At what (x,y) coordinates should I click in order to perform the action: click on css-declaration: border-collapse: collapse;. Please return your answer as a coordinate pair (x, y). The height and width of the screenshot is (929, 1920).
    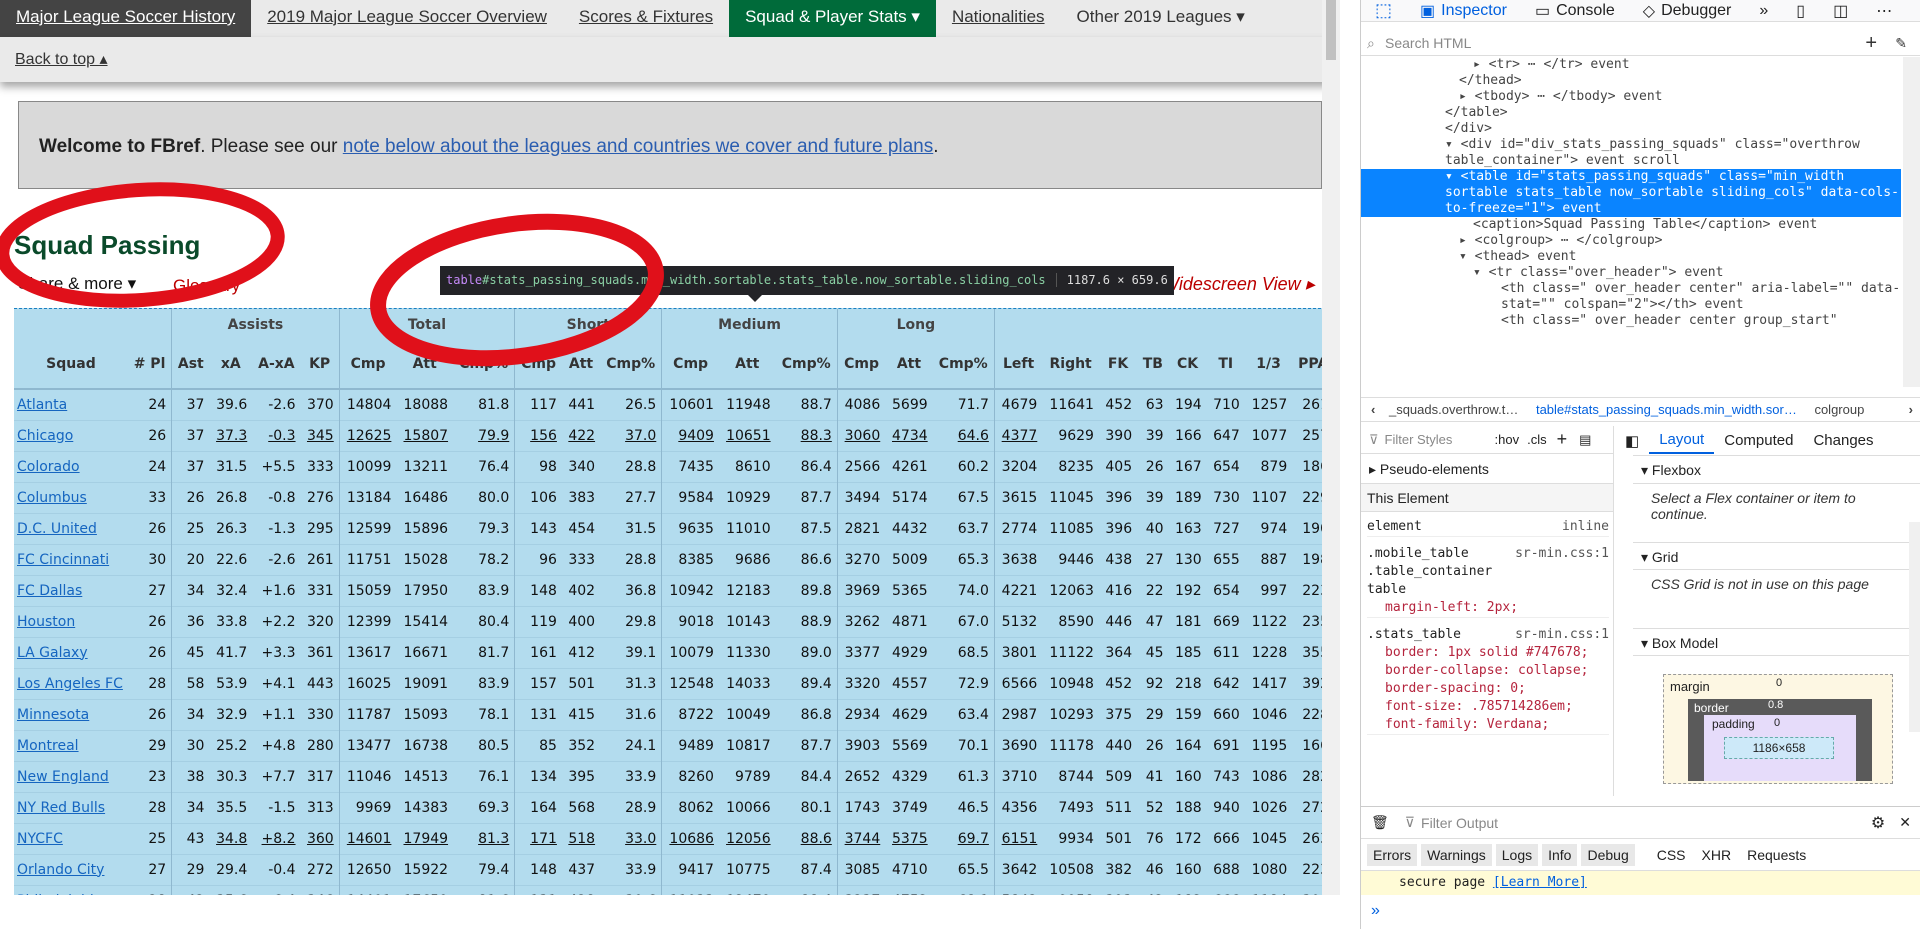
    Looking at the image, I should click on (1488, 671).